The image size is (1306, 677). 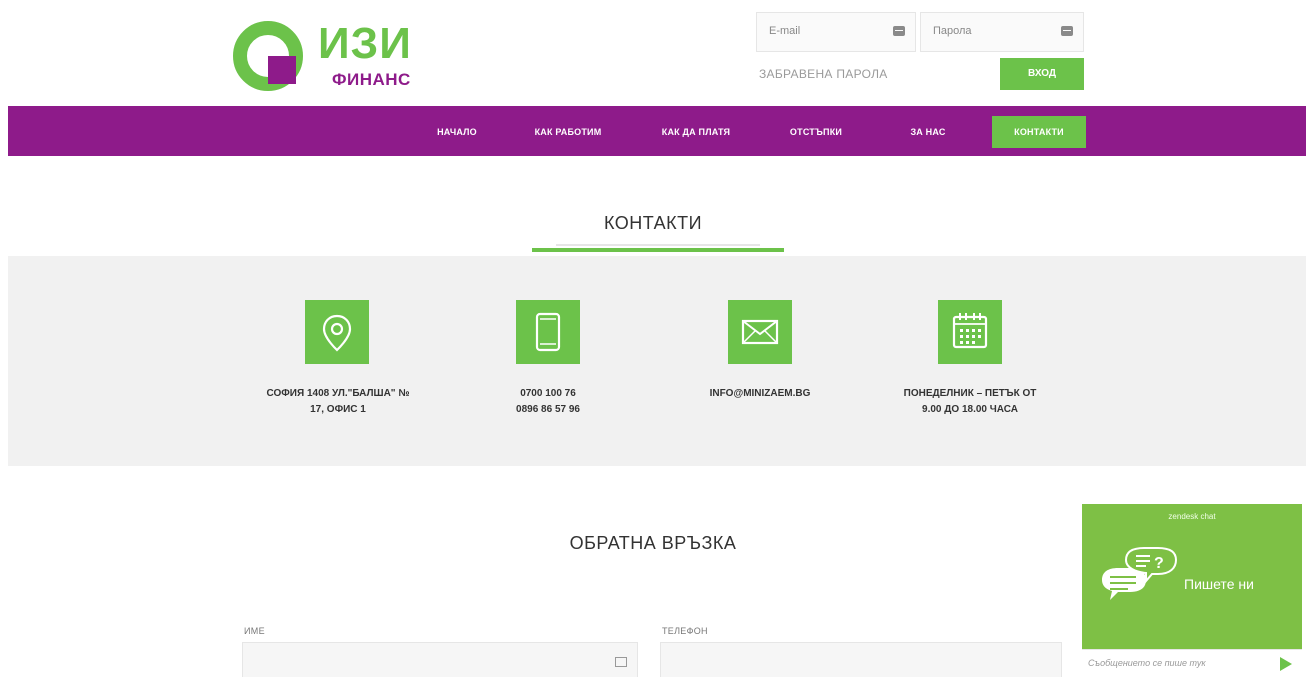 I want to click on email-text: INFO@MINIZAEM.BG, so click(x=760, y=394).